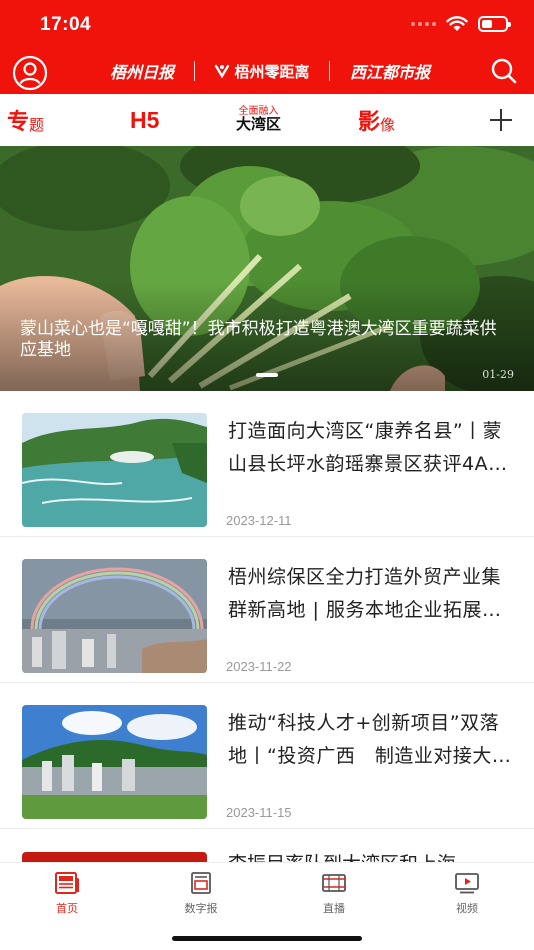 This screenshot has width=534, height=950. I want to click on wifi-icon, so click(457, 23).